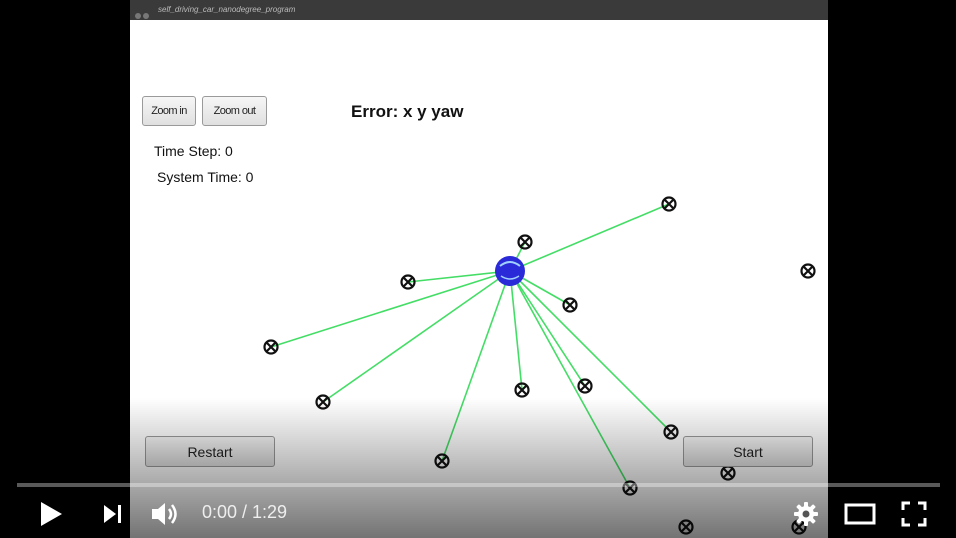 The width and height of the screenshot is (956, 538). What do you see at coordinates (245, 512) in the screenshot?
I see `time-display: 0:00 / 1:29` at bounding box center [245, 512].